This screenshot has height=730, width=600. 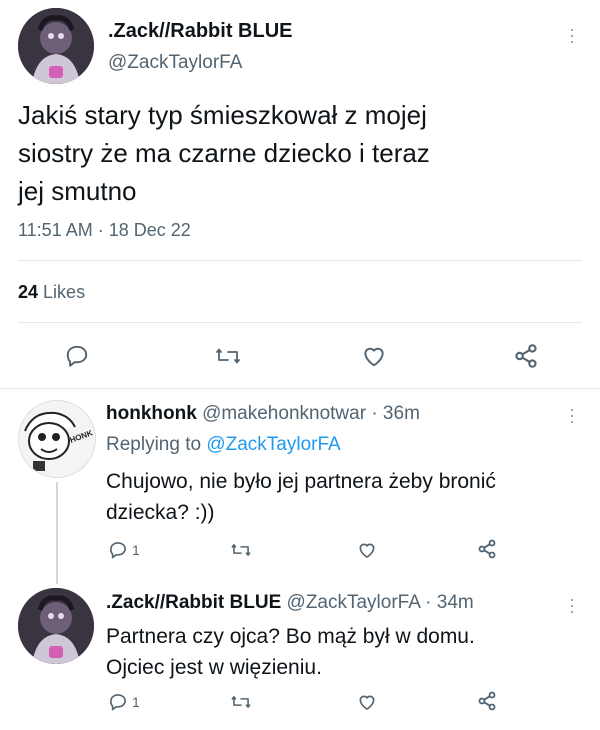 What do you see at coordinates (57, 533) in the screenshot?
I see `thread-line` at bounding box center [57, 533].